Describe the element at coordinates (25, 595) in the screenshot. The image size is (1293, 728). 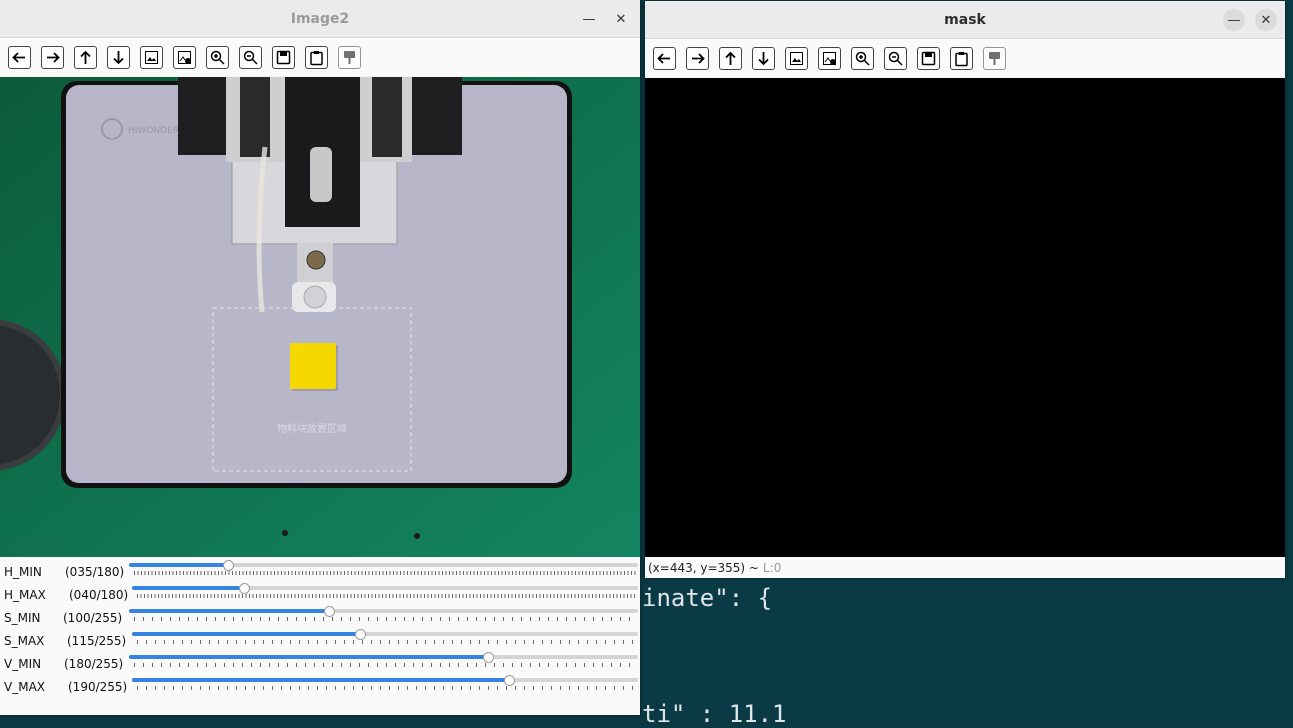
I see `trackbar-label: H_MAX` at that location.